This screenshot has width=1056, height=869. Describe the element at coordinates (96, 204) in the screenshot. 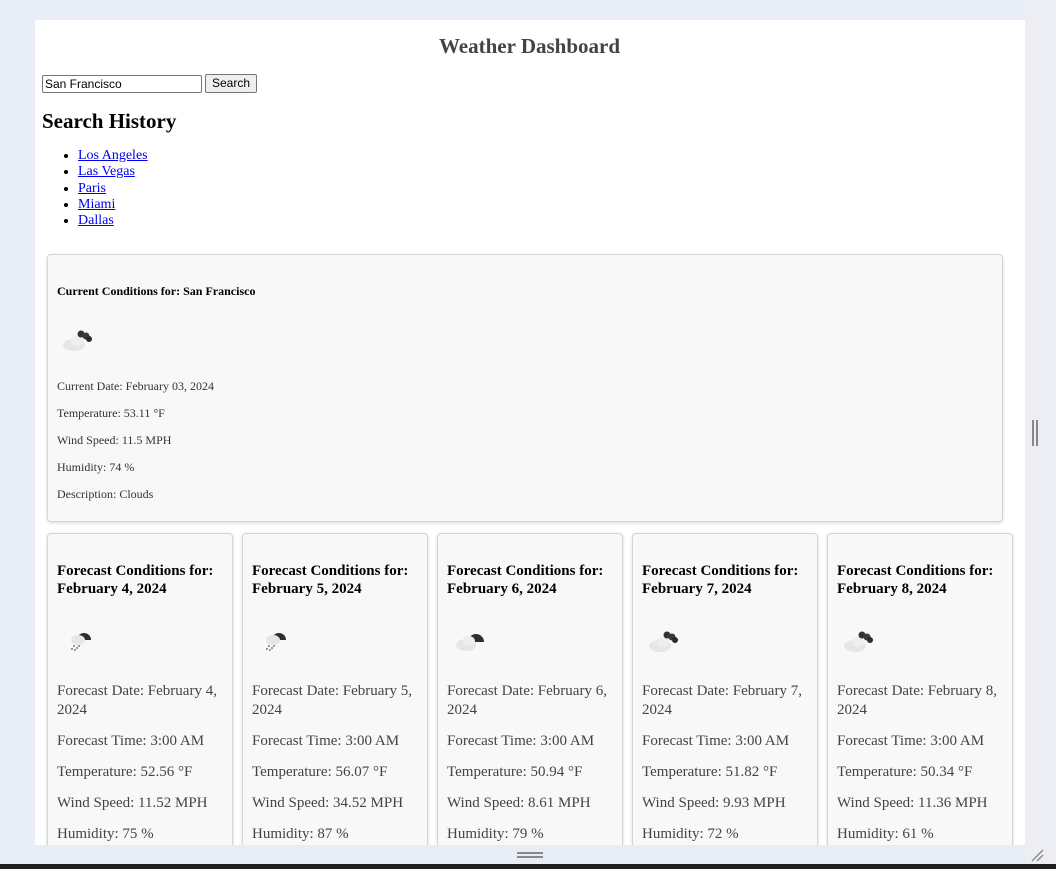

I see `history-link-miami: Miami` at that location.